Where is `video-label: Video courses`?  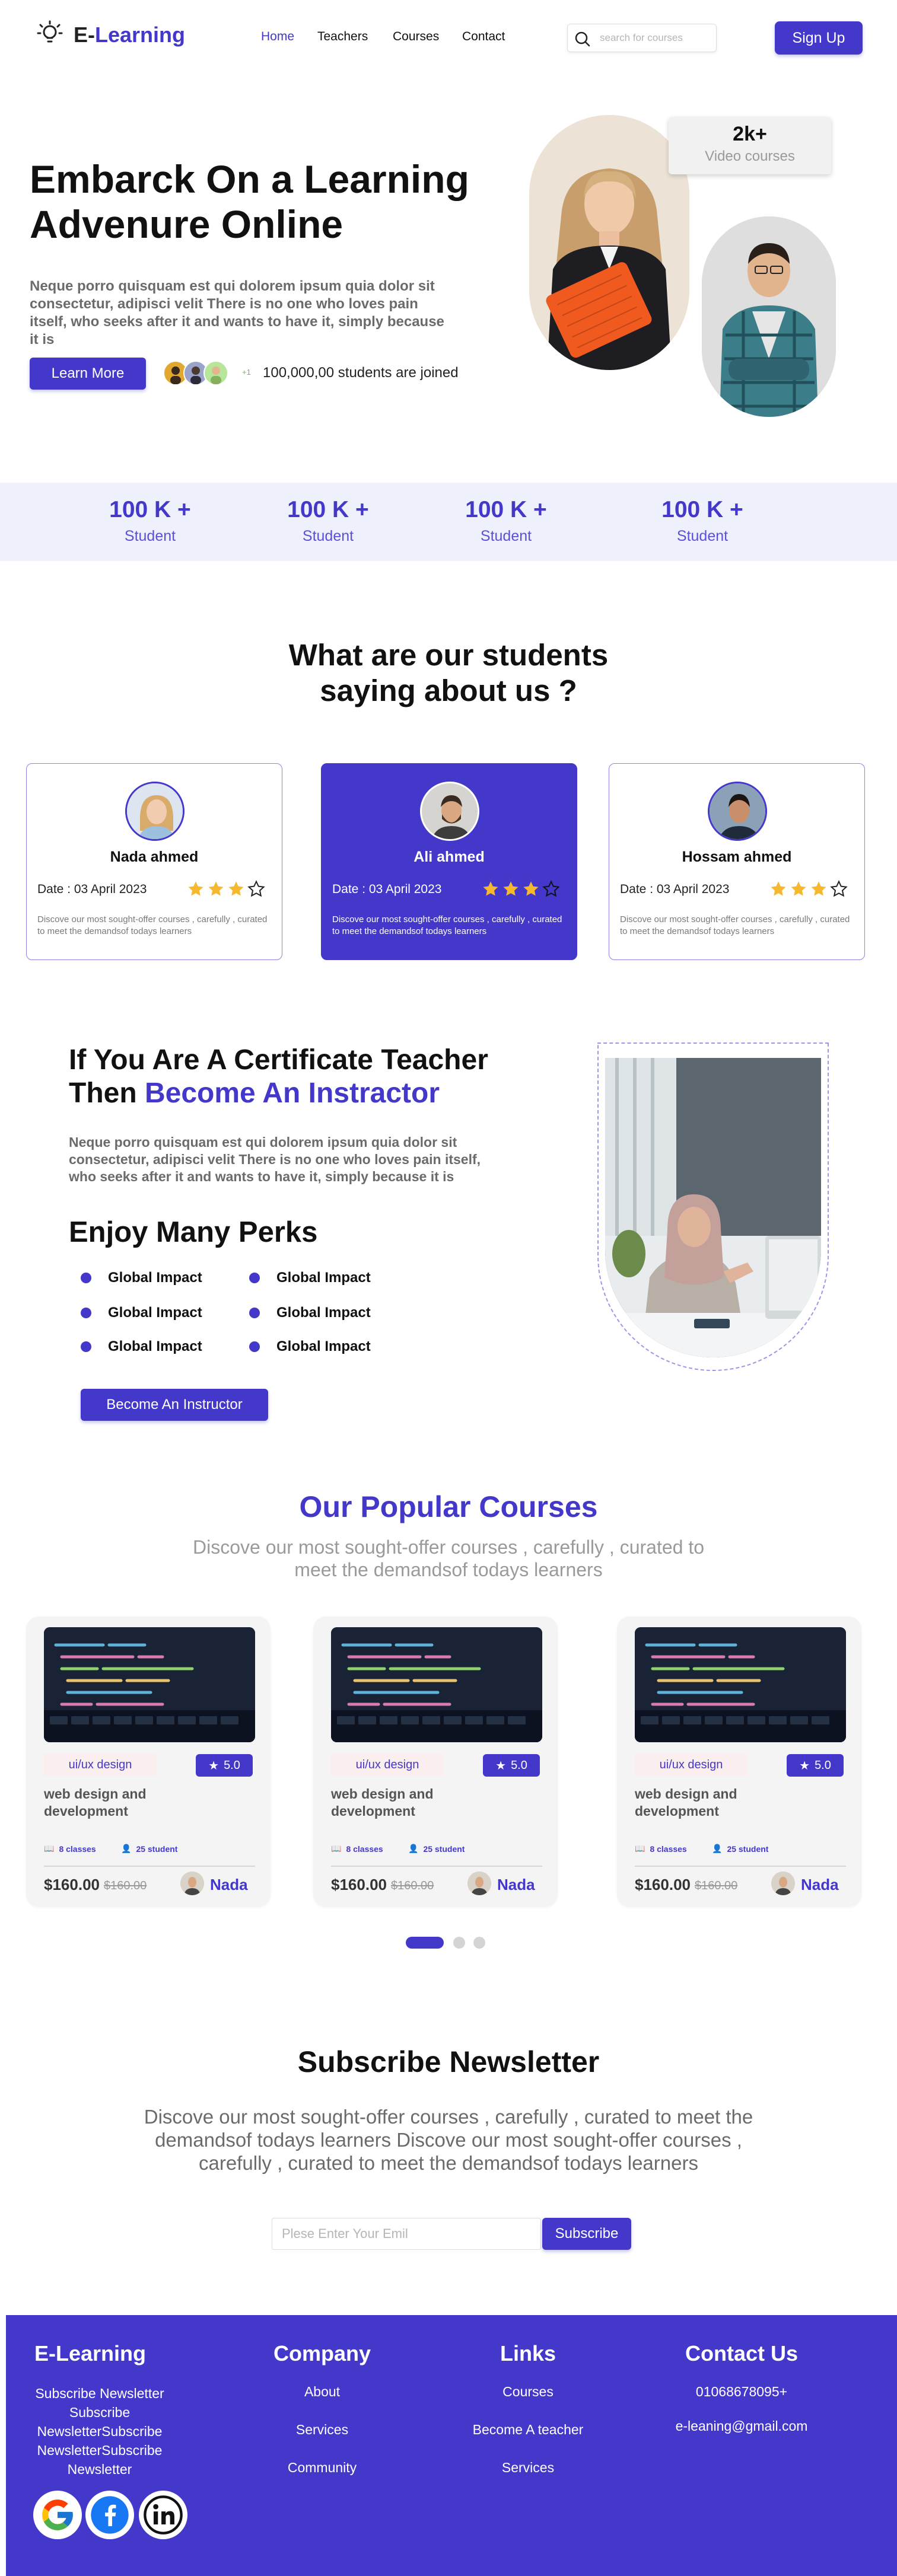
video-label: Video courses is located at coordinates (750, 156).